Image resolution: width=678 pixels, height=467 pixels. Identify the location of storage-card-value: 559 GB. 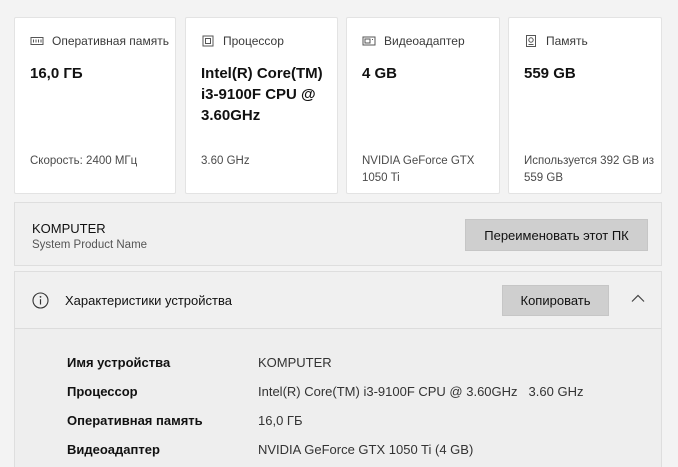
(550, 73).